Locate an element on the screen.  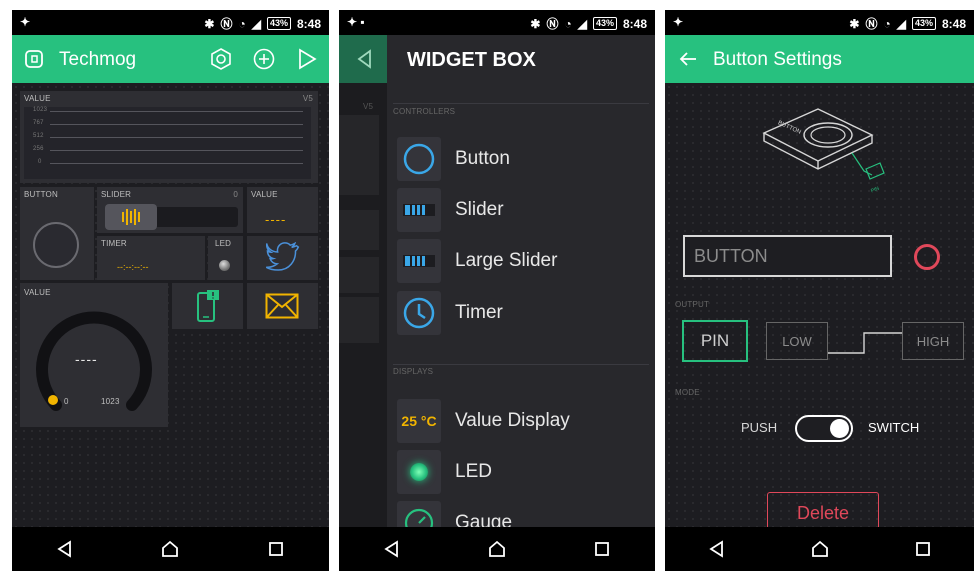
color-picker-button is located at coordinates (927, 257).